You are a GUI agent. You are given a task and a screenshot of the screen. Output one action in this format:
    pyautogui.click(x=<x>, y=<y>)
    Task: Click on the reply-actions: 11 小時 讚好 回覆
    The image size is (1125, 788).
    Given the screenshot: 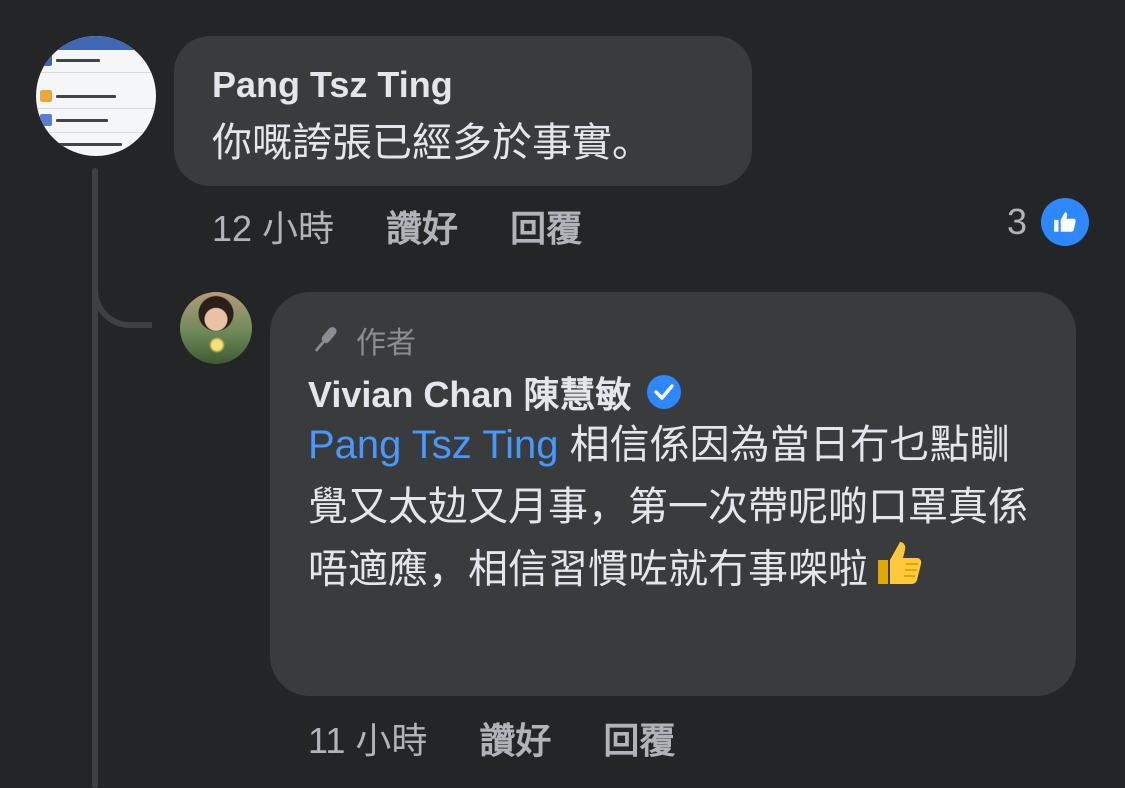 What is the action you would take?
    pyautogui.click(x=491, y=738)
    